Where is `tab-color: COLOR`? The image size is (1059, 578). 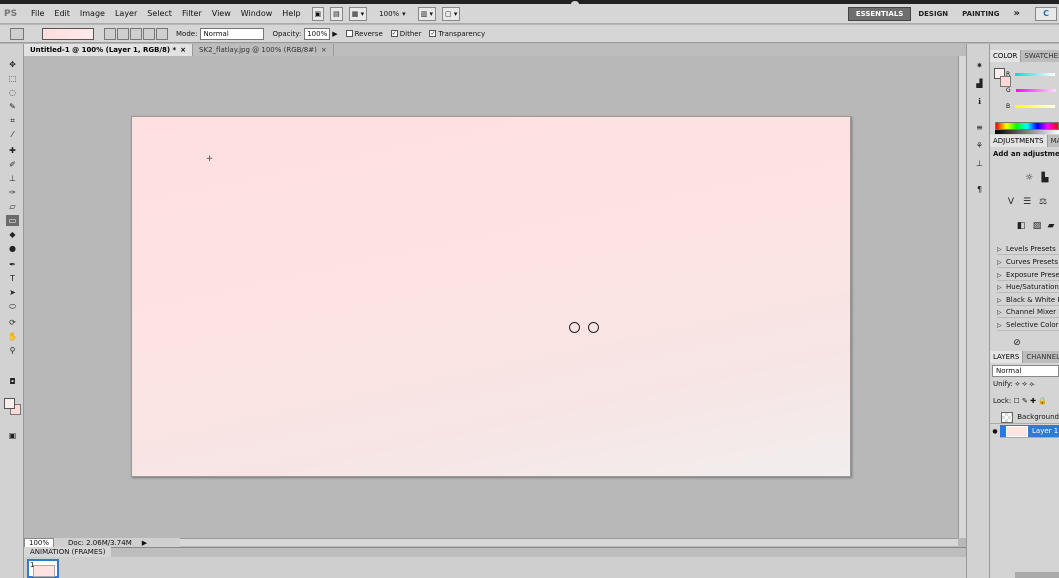
tab-color: COLOR is located at coordinates (1006, 56).